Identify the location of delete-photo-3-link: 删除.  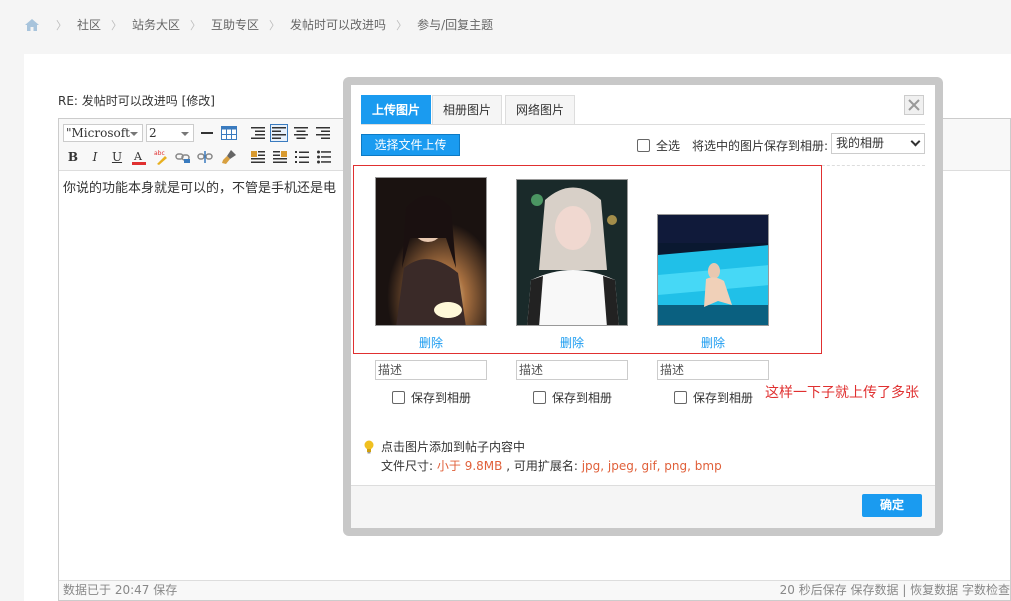
(713, 342).